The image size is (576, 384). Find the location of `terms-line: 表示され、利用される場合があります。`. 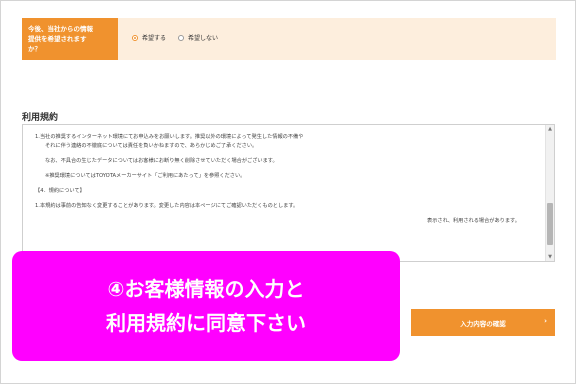

terms-line: 表示され、利用される場合があります。 is located at coordinates (473, 221).